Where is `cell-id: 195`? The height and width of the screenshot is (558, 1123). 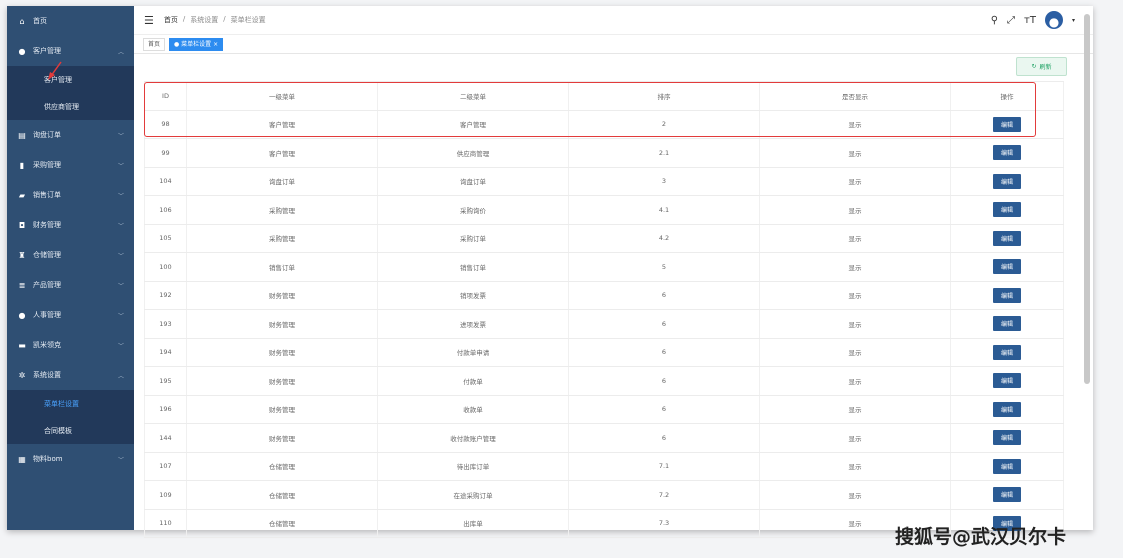
cell-id: 195 is located at coordinates (165, 381).